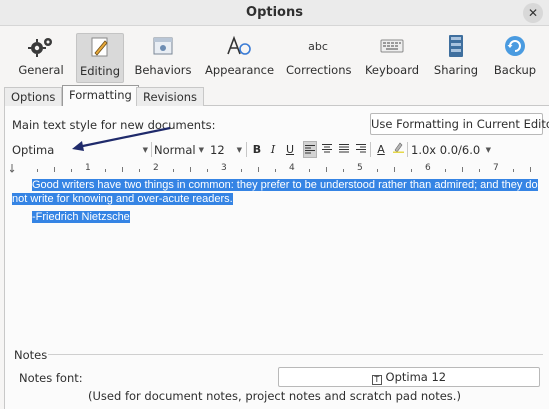  I want to click on highlighter-icon, so click(398, 147).